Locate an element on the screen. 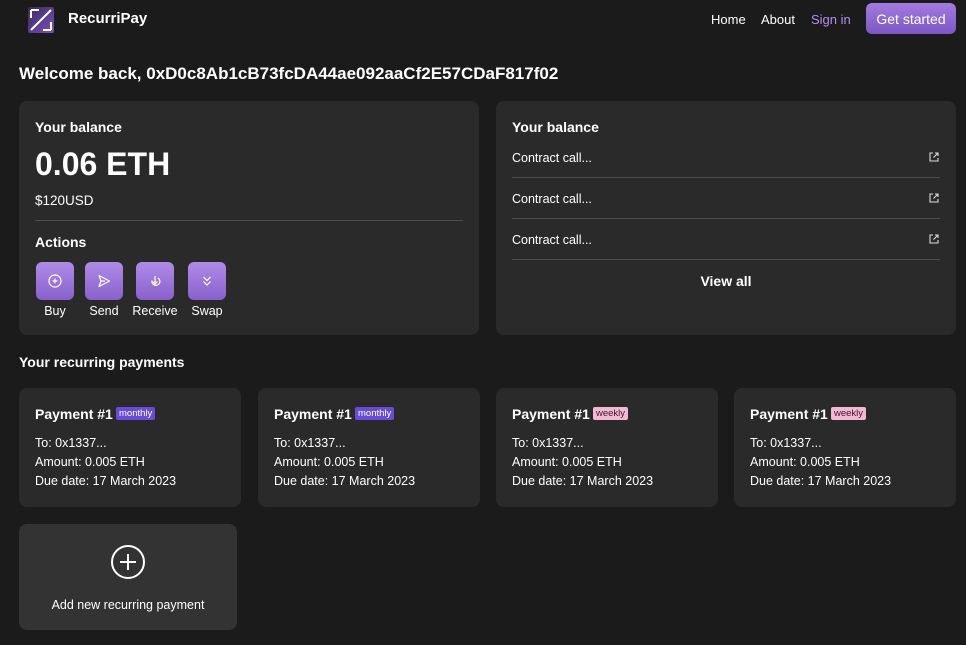 The image size is (966, 645). send-button is located at coordinates (104, 281).